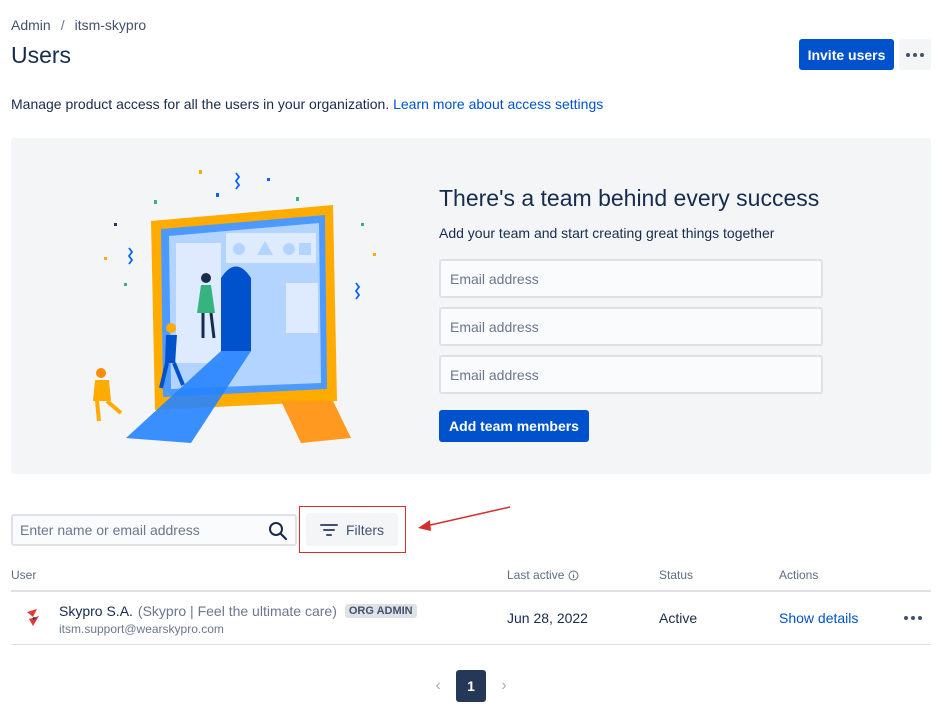 The height and width of the screenshot is (708, 942). I want to click on page-title: Users, so click(41, 55).